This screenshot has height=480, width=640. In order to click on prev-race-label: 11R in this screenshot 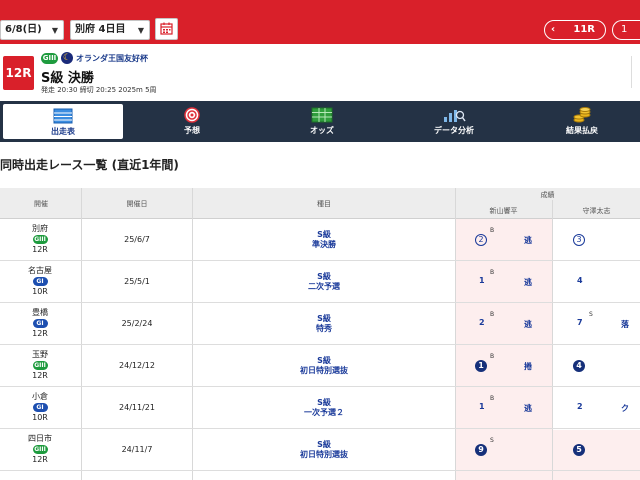, I will do `click(584, 29)`.